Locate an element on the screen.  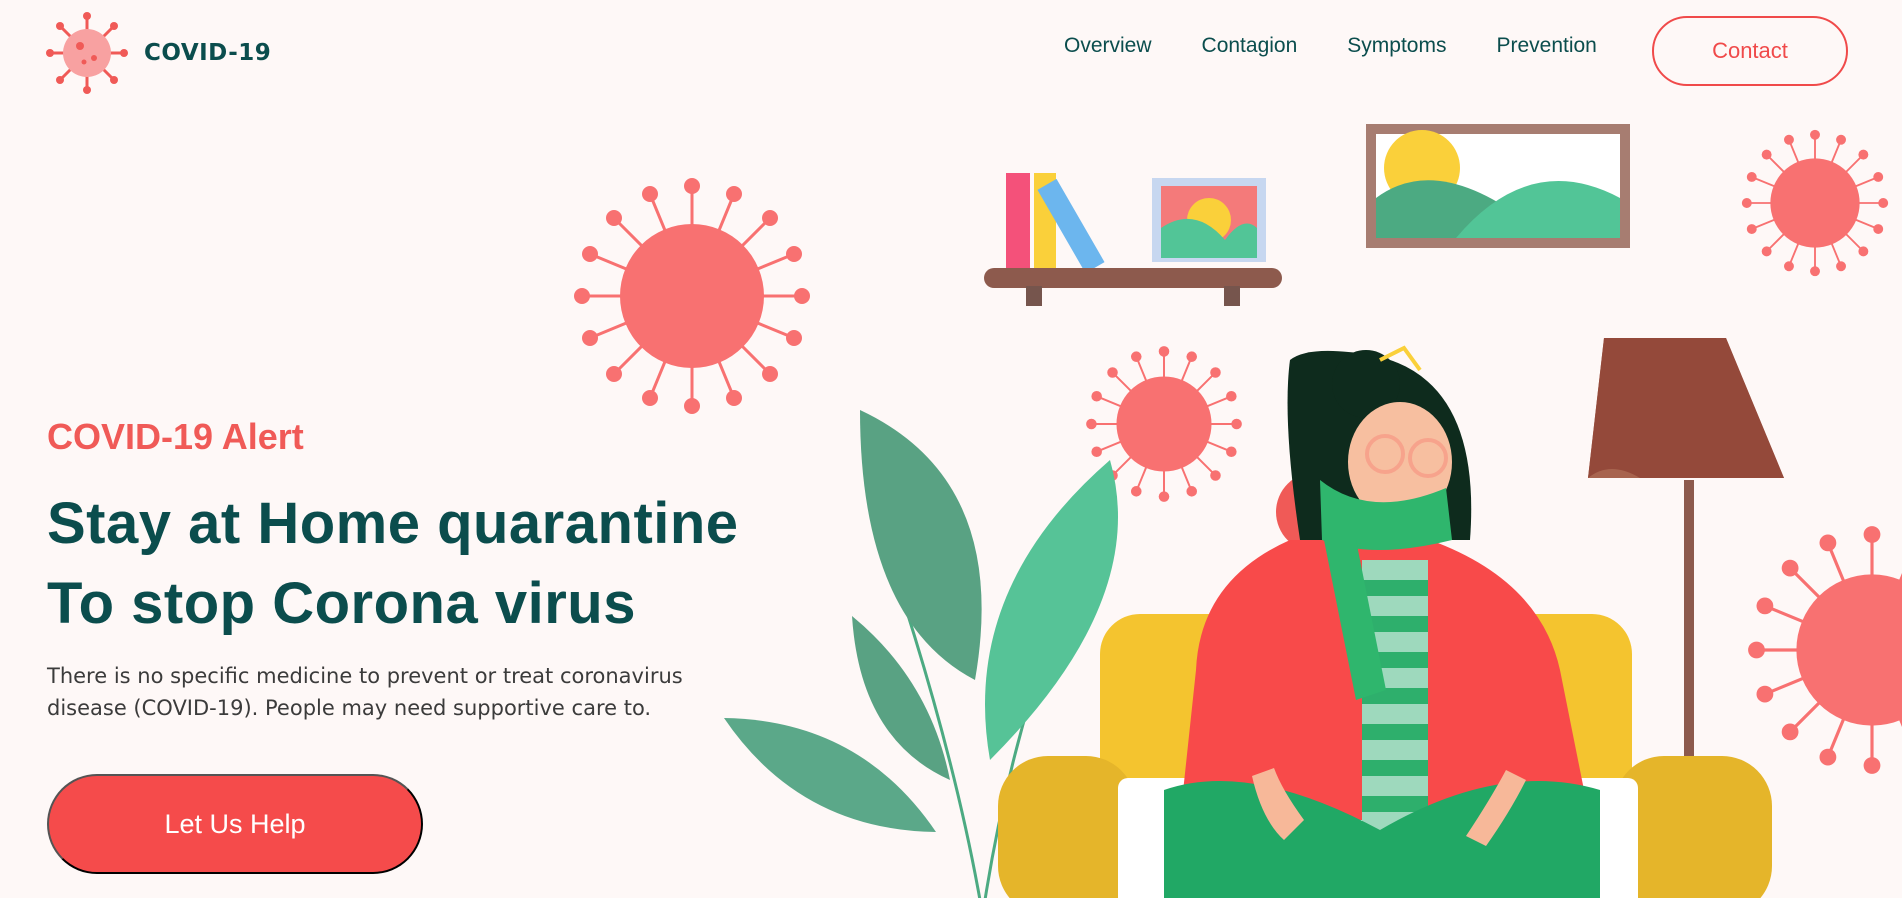
alert-label: COVID-19 Alert is located at coordinates (175, 436).